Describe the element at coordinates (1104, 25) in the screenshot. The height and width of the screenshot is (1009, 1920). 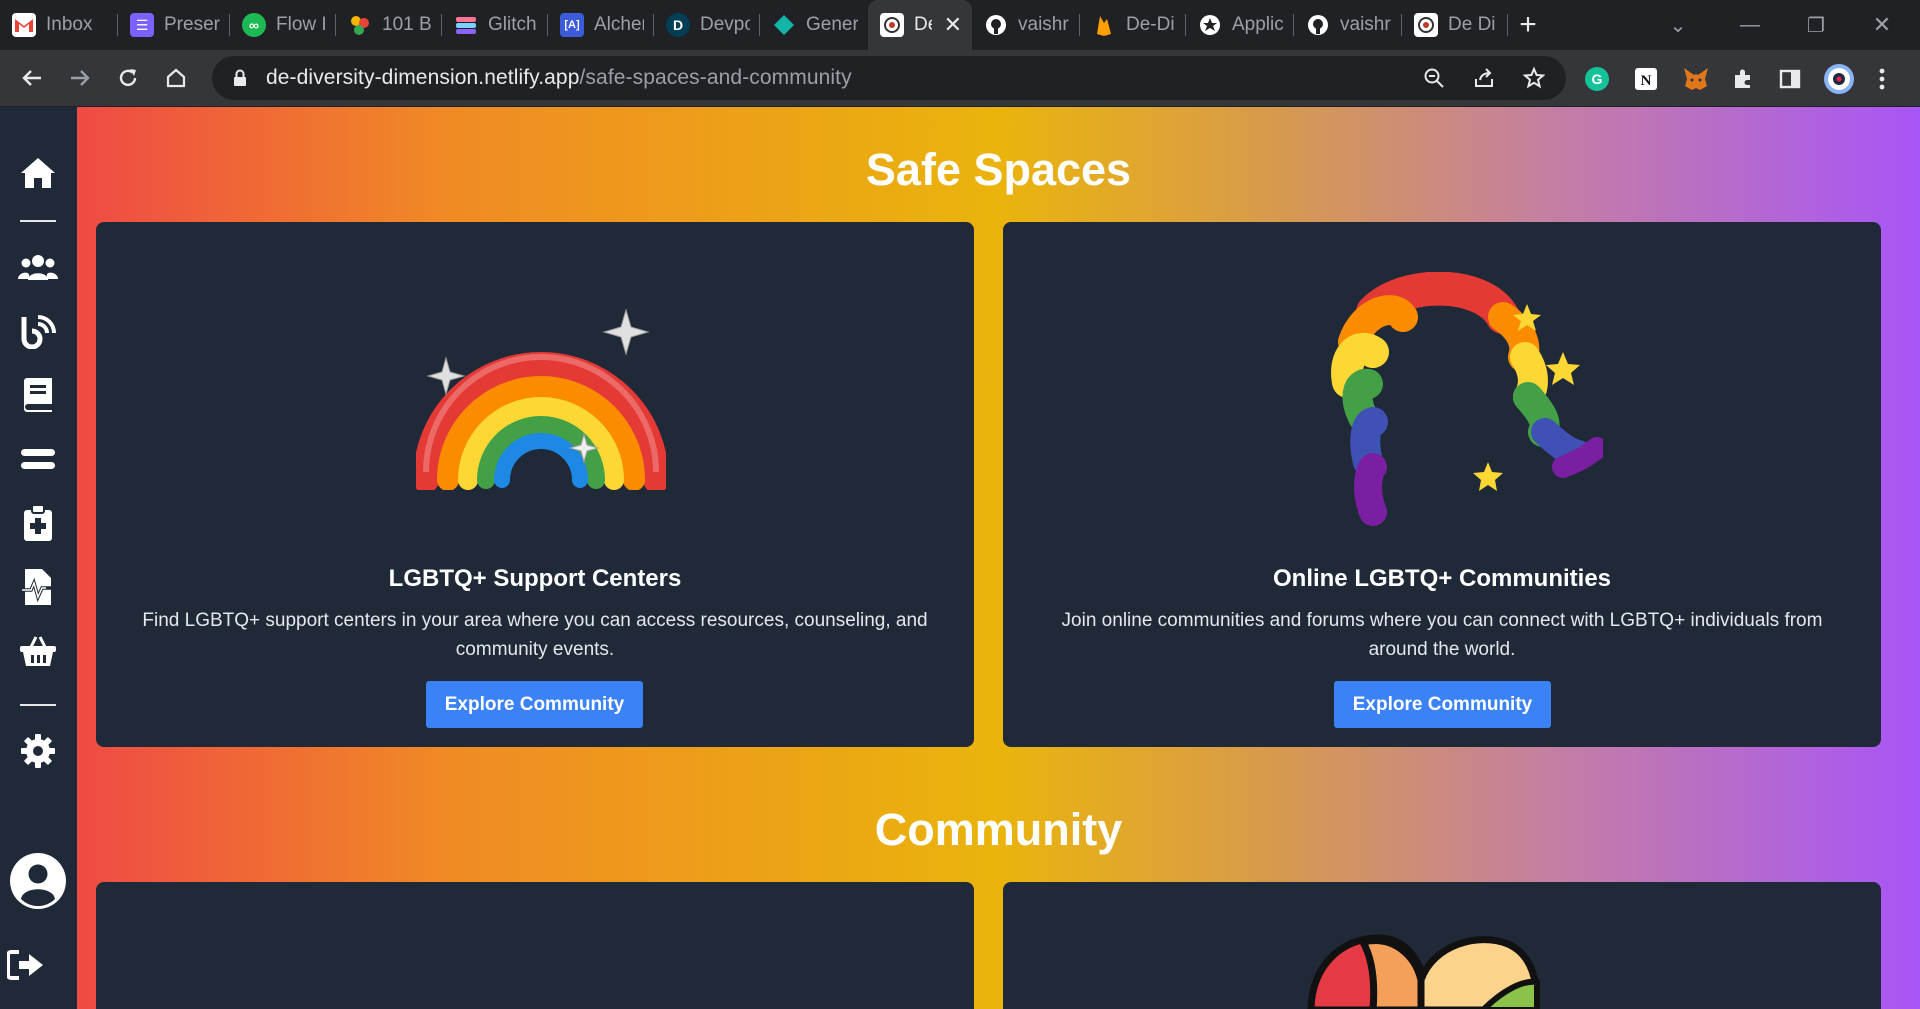
I see `firebase-icon` at that location.